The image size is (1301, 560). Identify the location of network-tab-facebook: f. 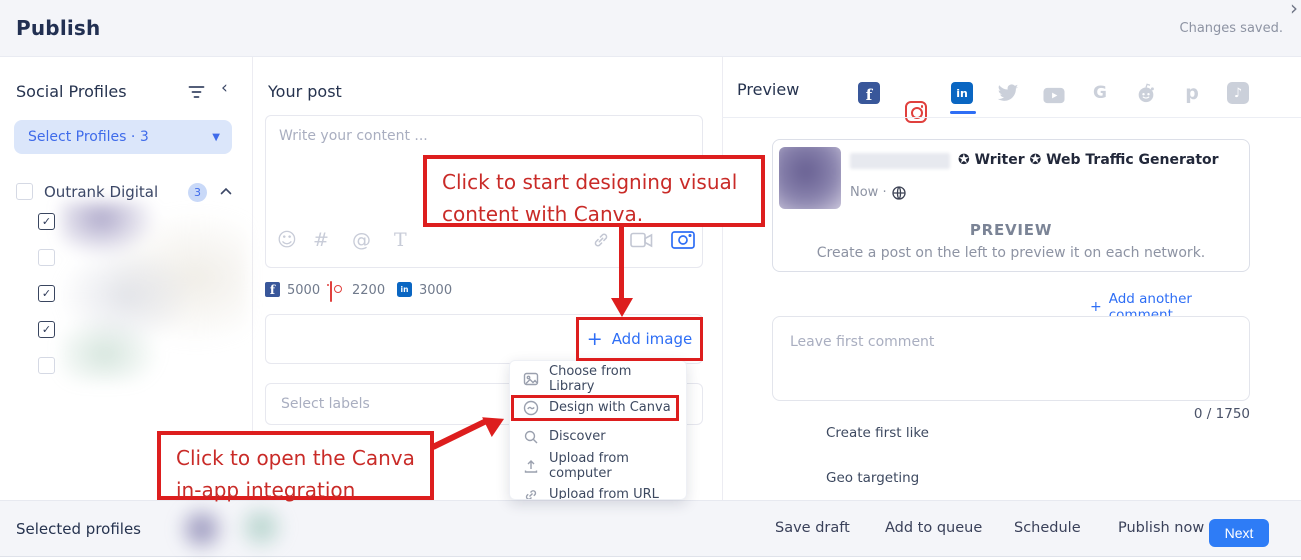
(869, 93).